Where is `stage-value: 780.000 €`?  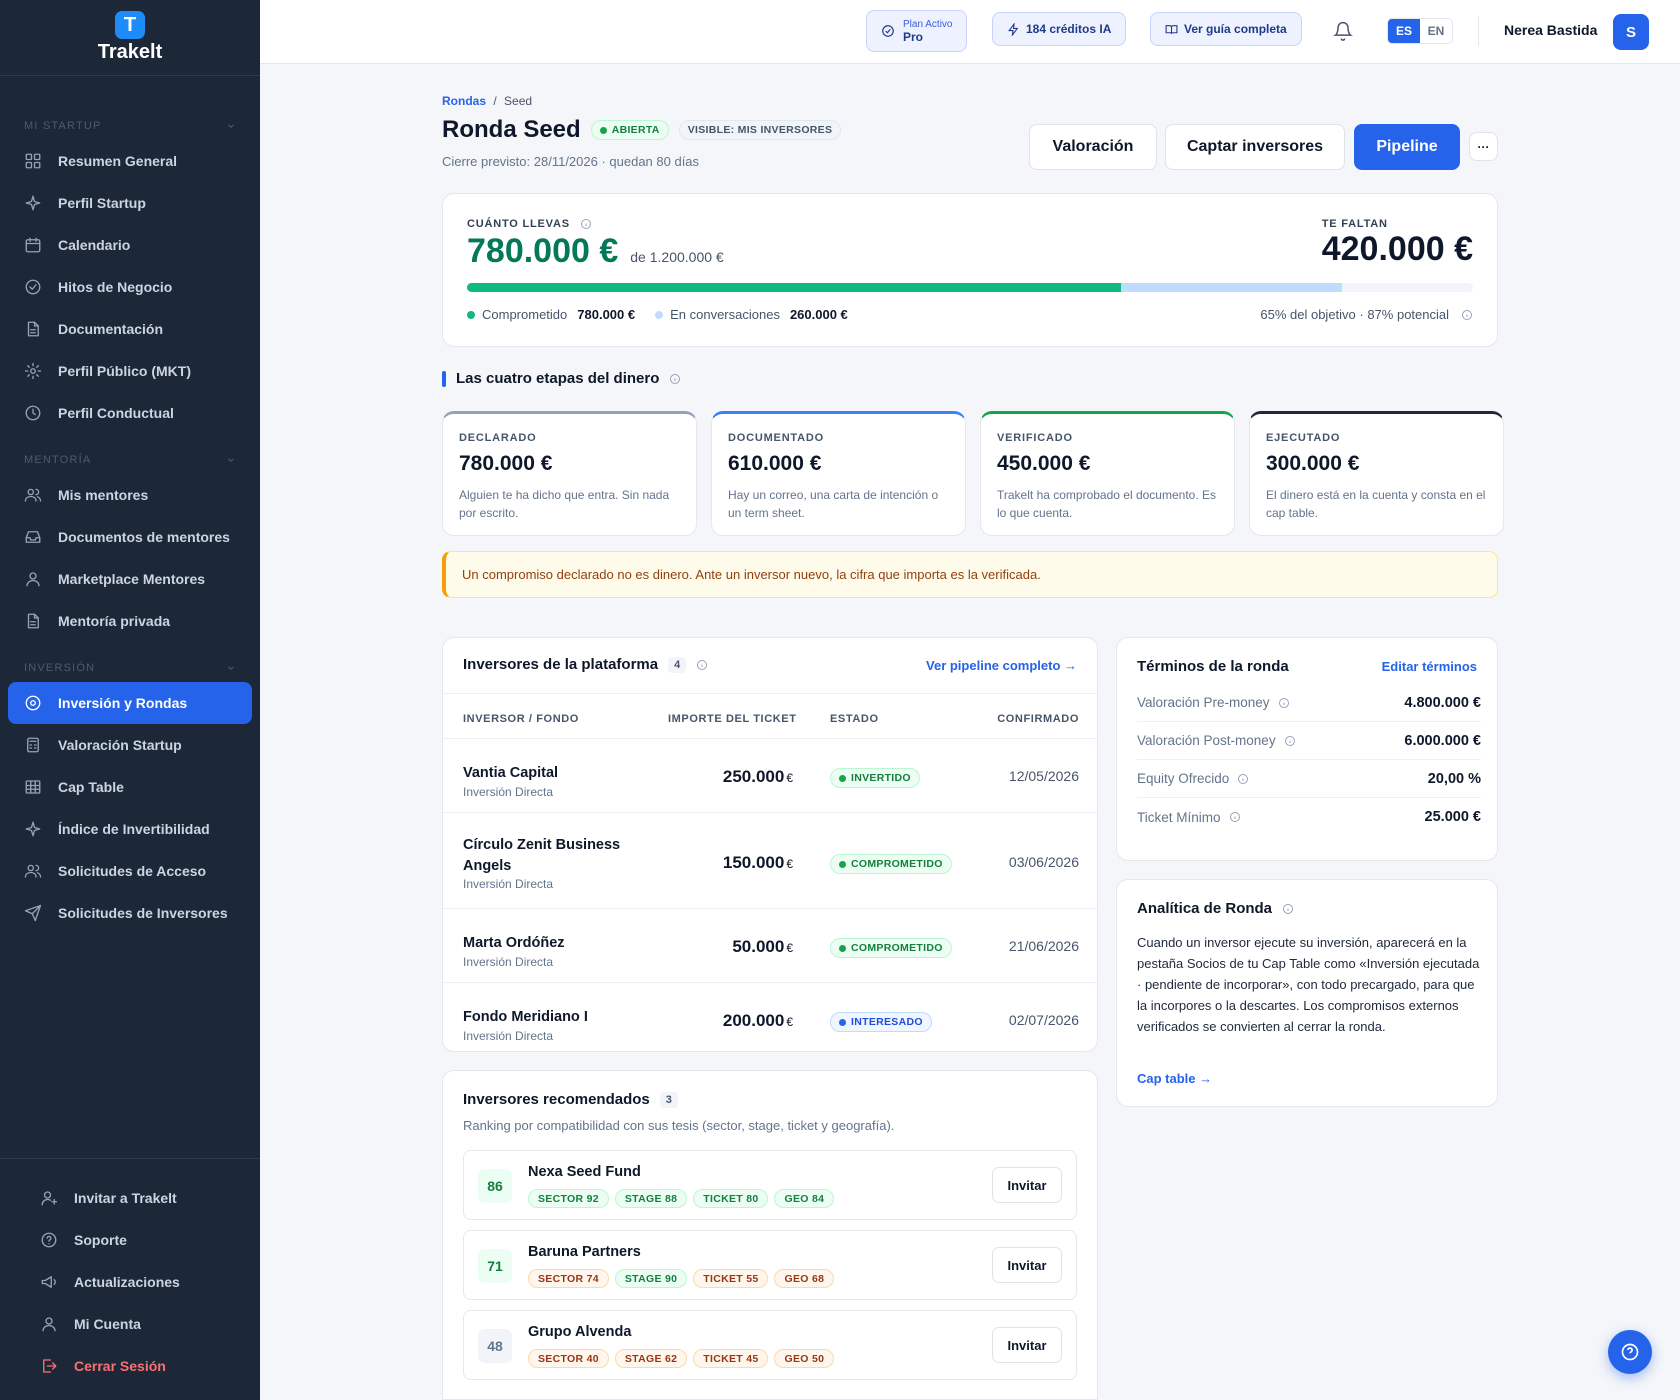 stage-value: 780.000 € is located at coordinates (506, 463).